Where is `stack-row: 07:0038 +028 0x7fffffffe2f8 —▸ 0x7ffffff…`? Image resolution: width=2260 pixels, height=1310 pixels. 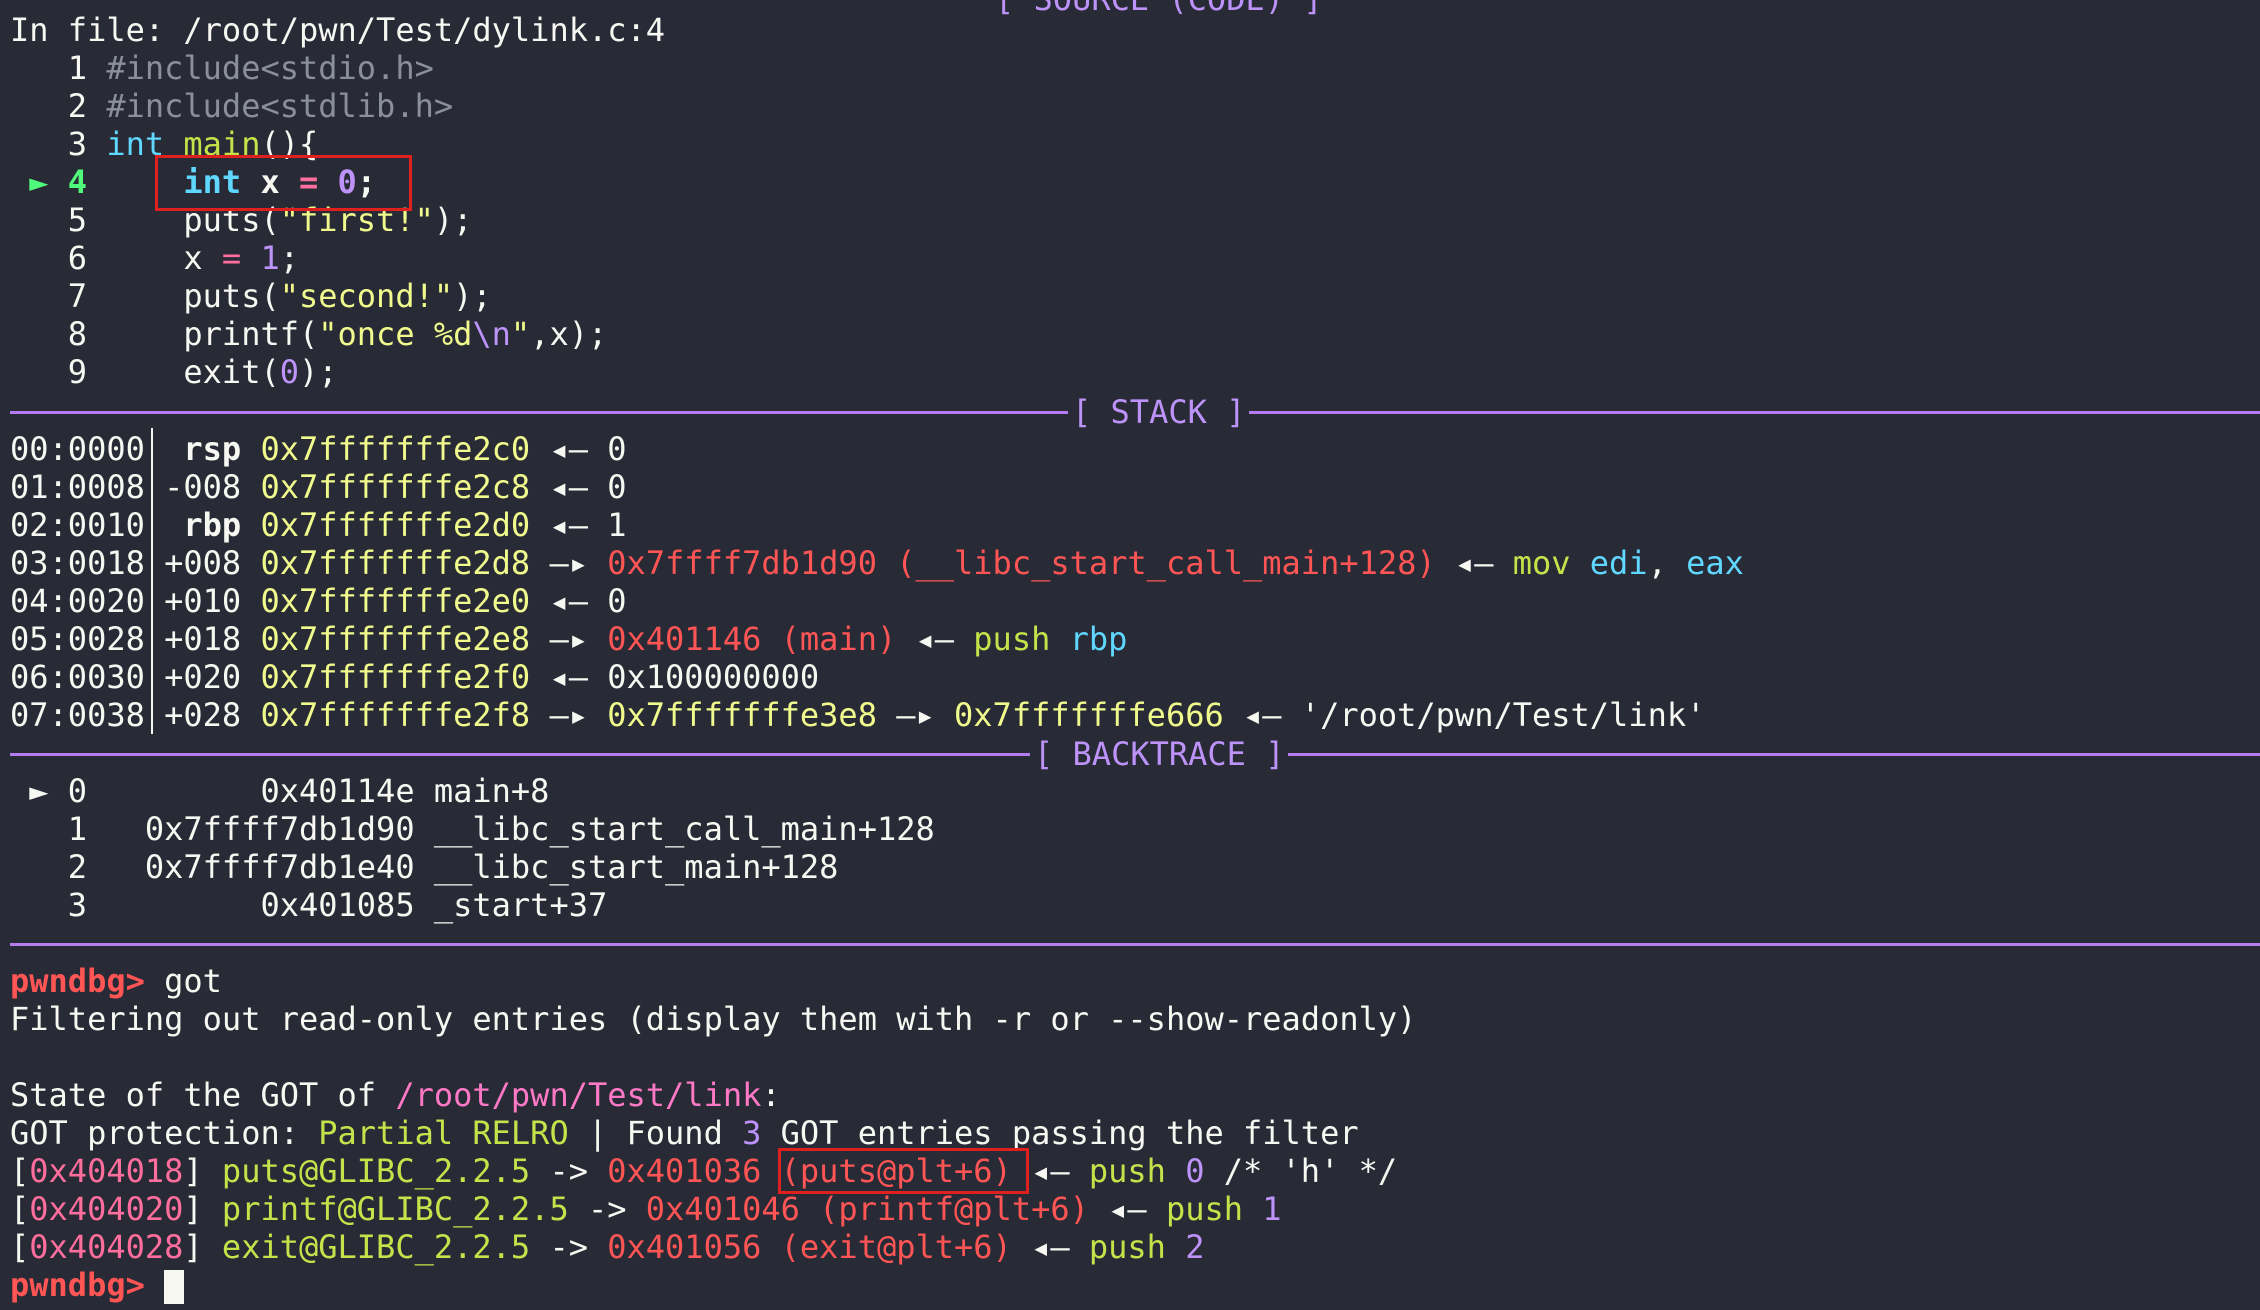
stack-row: 07:0038 +028 0x7fffffffe2f8 —▸ 0x7ffffff… is located at coordinates (858, 715).